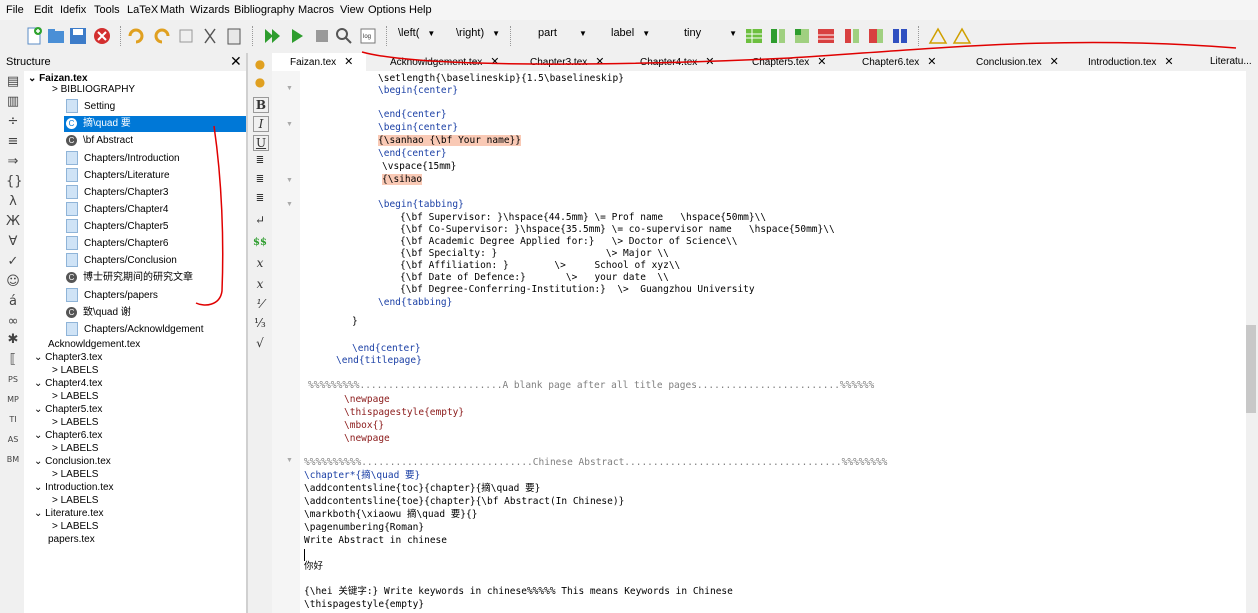  I want to click on menu-options: Options, so click(387, 10).